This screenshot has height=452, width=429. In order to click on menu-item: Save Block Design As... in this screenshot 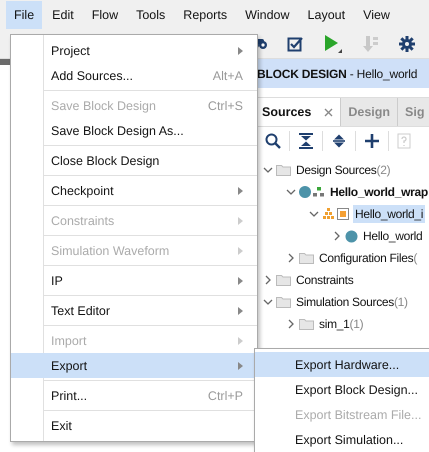, I will do `click(134, 130)`.